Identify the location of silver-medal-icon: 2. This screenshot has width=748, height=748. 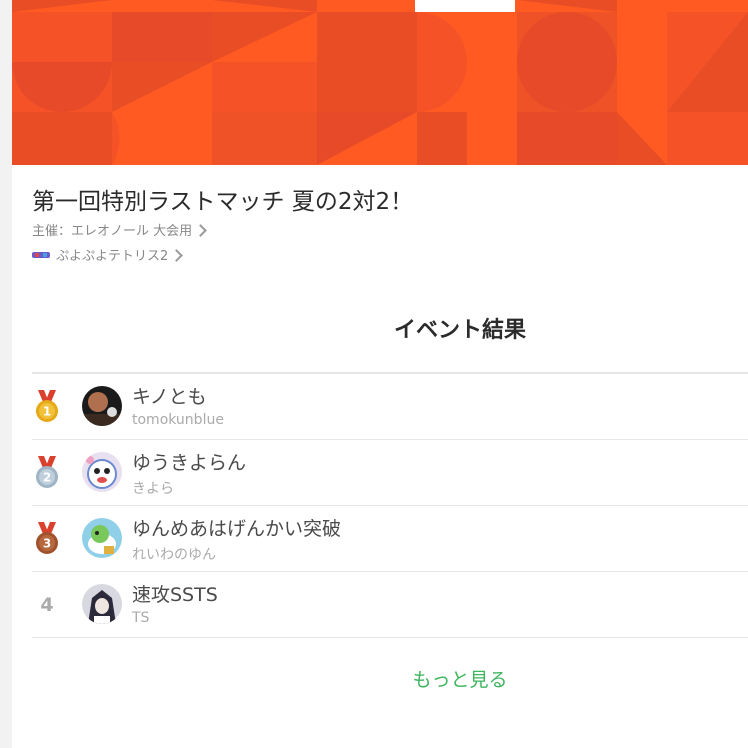
(47, 471).